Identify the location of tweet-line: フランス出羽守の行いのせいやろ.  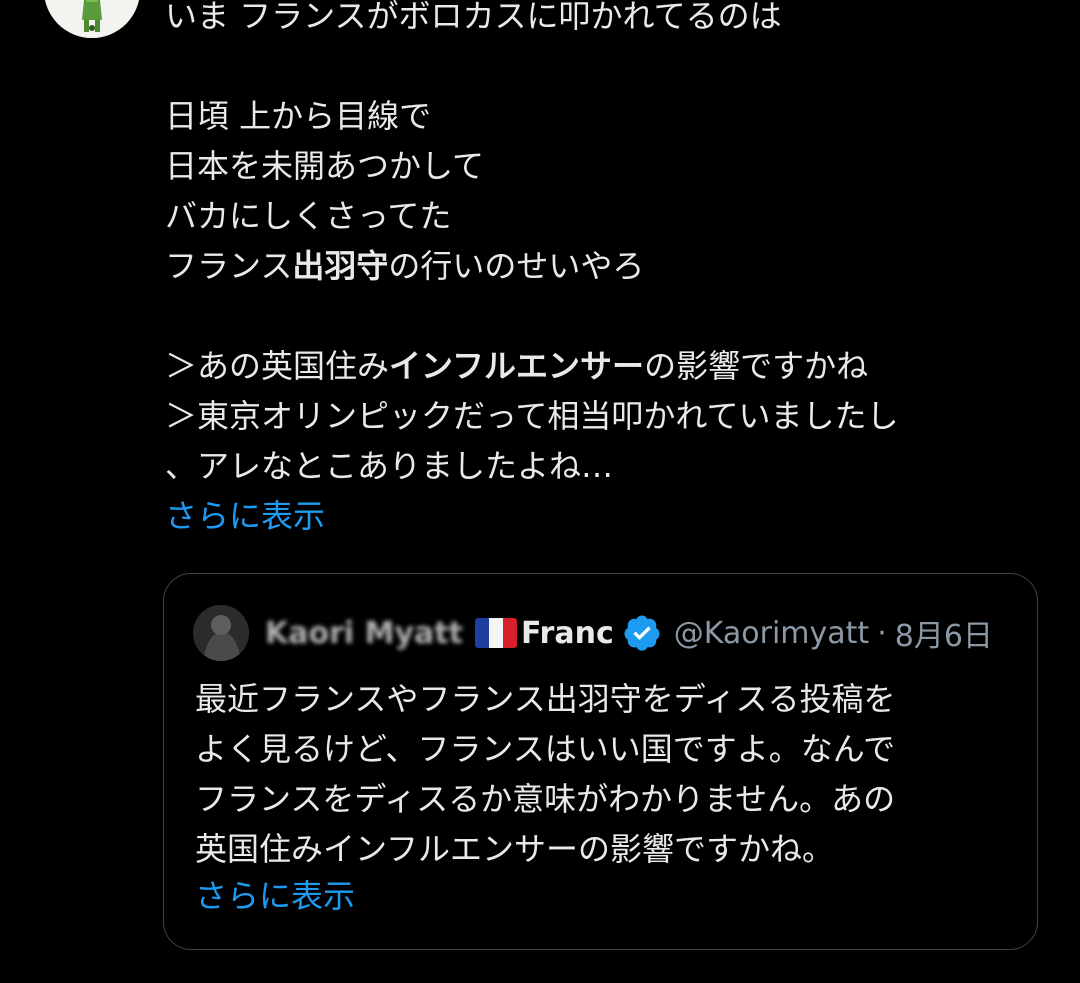
(605, 266).